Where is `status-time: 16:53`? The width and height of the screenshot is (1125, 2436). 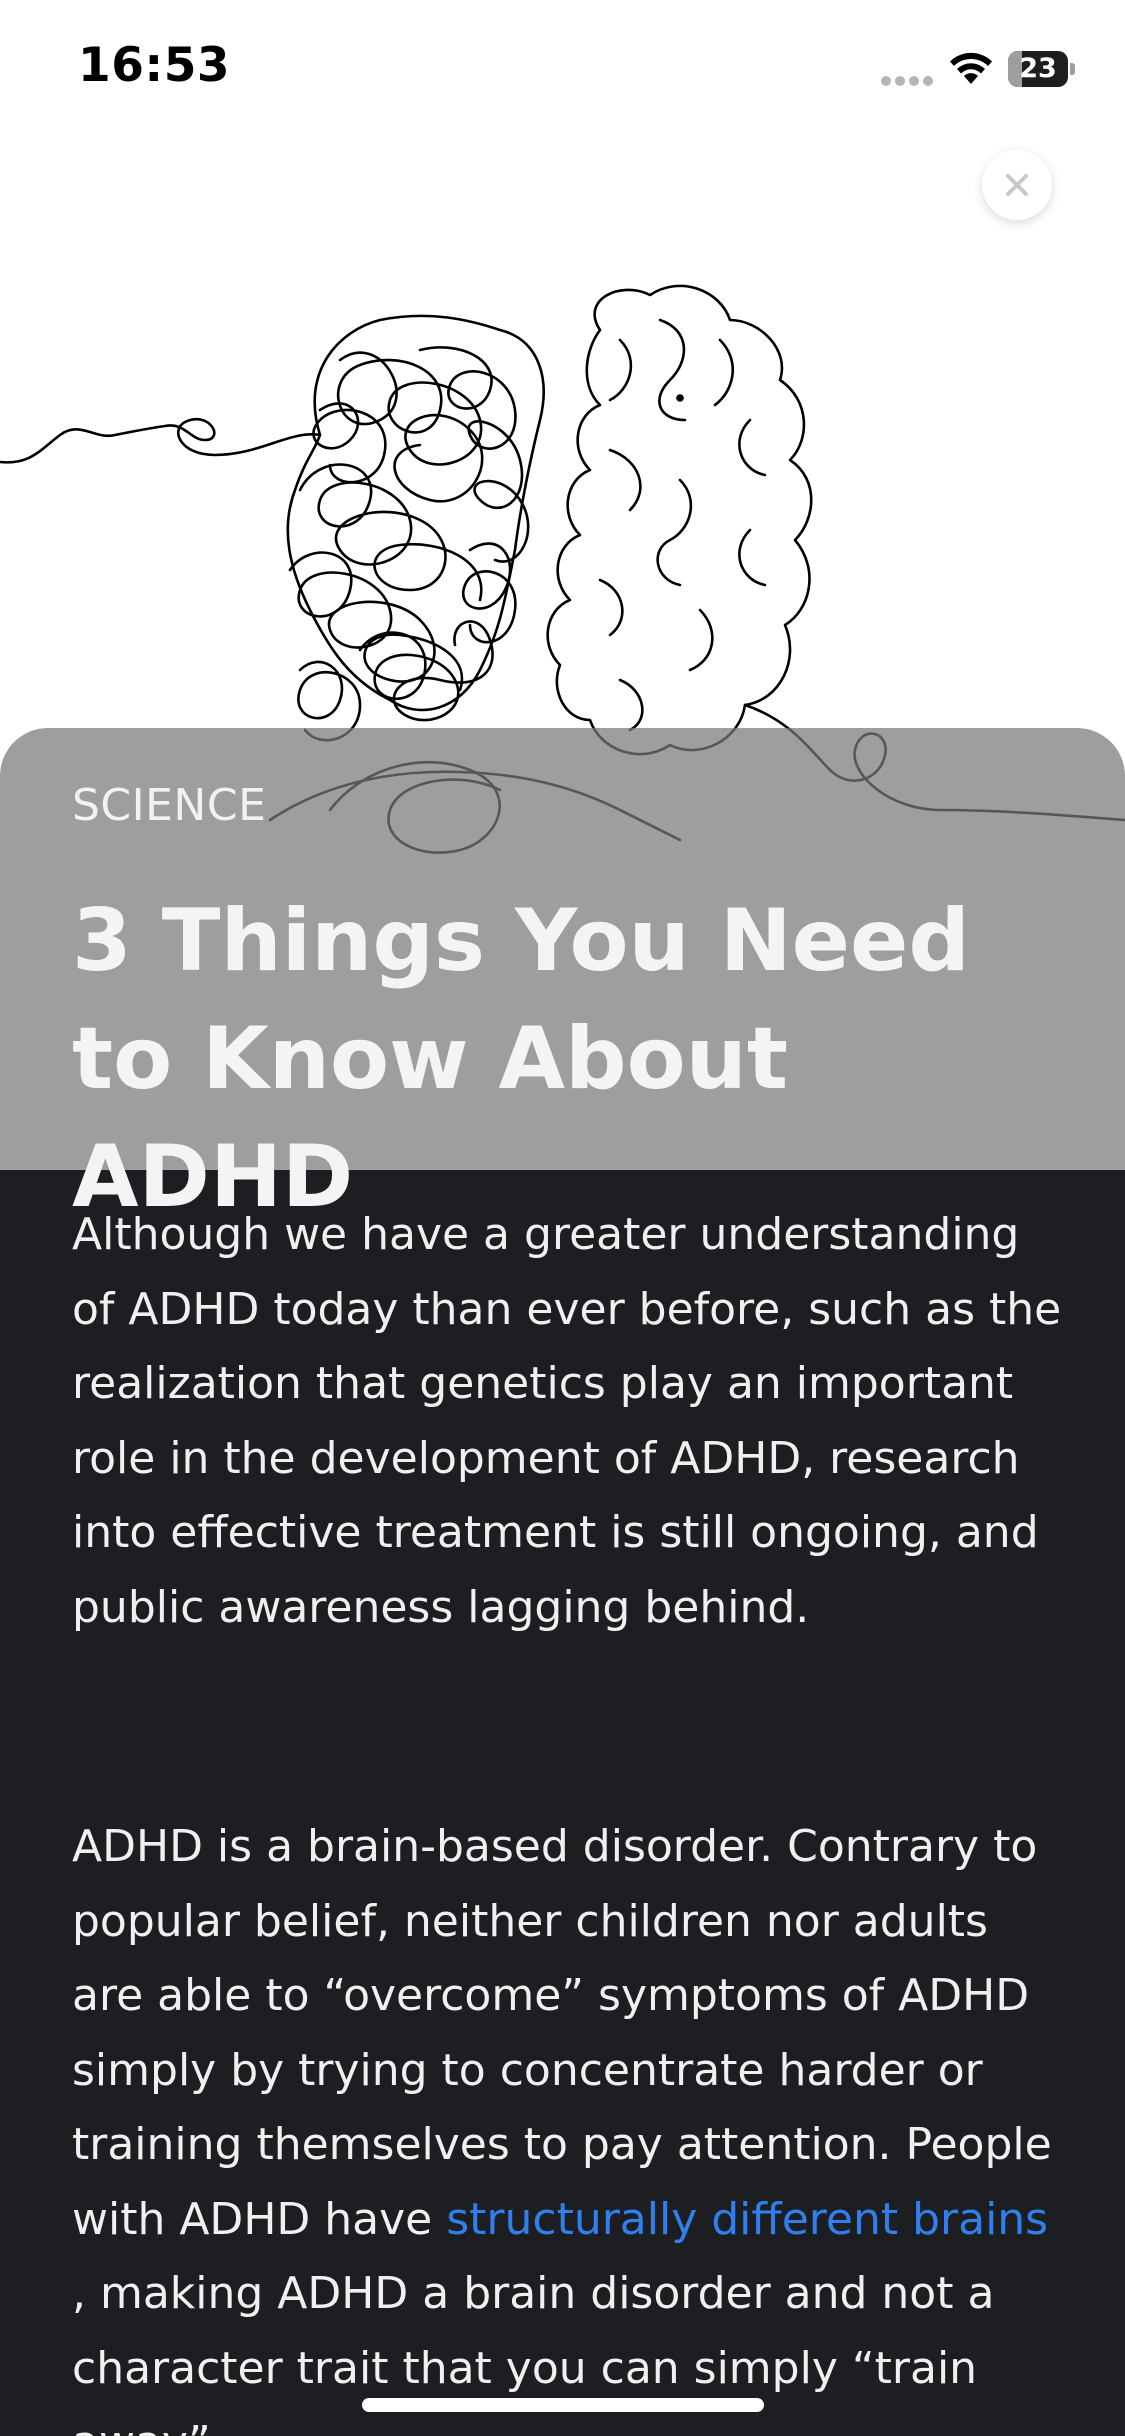
status-time: 16:53 is located at coordinates (154, 65).